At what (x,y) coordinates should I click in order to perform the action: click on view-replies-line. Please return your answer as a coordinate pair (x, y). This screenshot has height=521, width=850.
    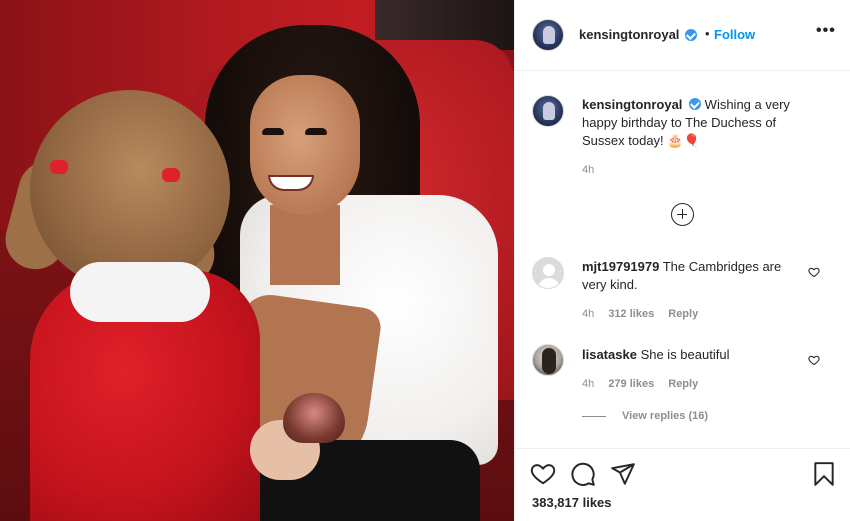
    Looking at the image, I should click on (594, 416).